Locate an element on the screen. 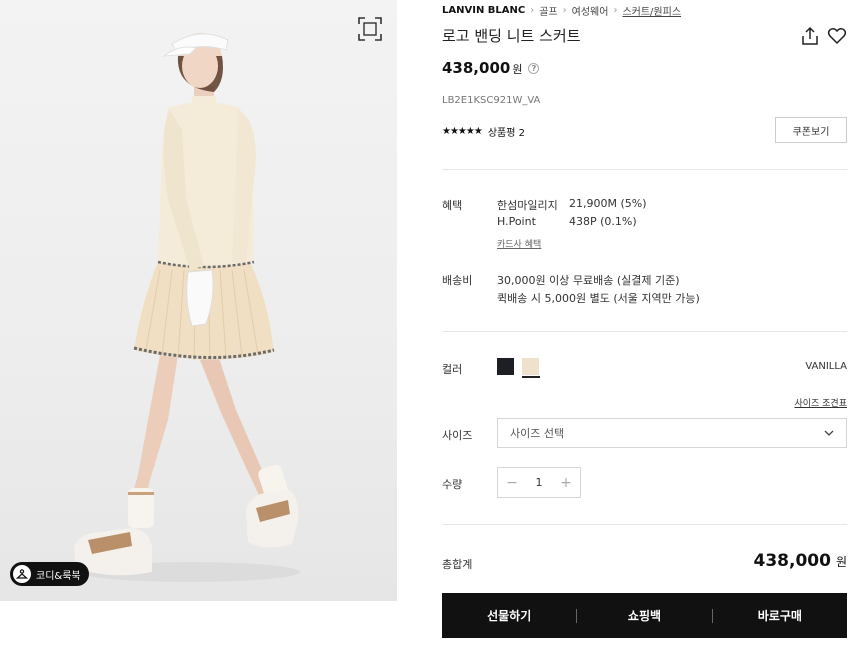  fullscreen-icon is located at coordinates (370, 29).